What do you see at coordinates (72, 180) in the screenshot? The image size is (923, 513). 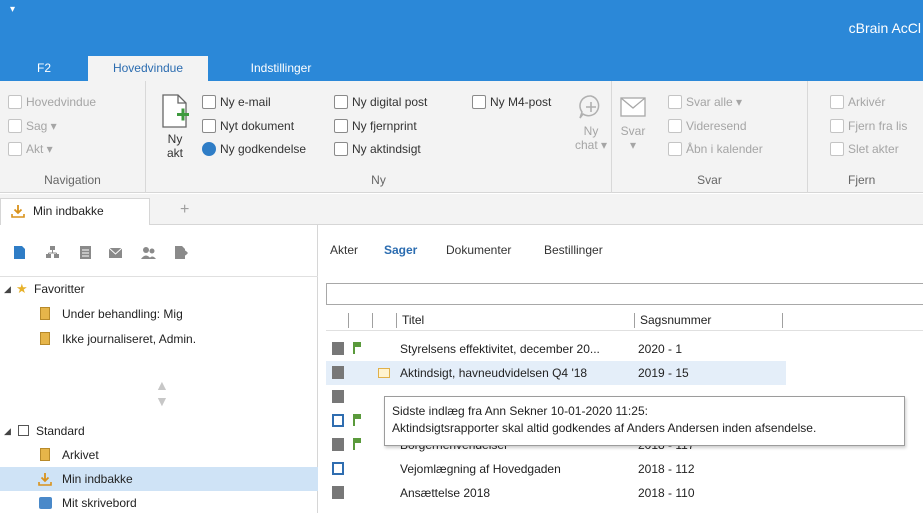 I see `group-label-navigation: Navigation` at bounding box center [72, 180].